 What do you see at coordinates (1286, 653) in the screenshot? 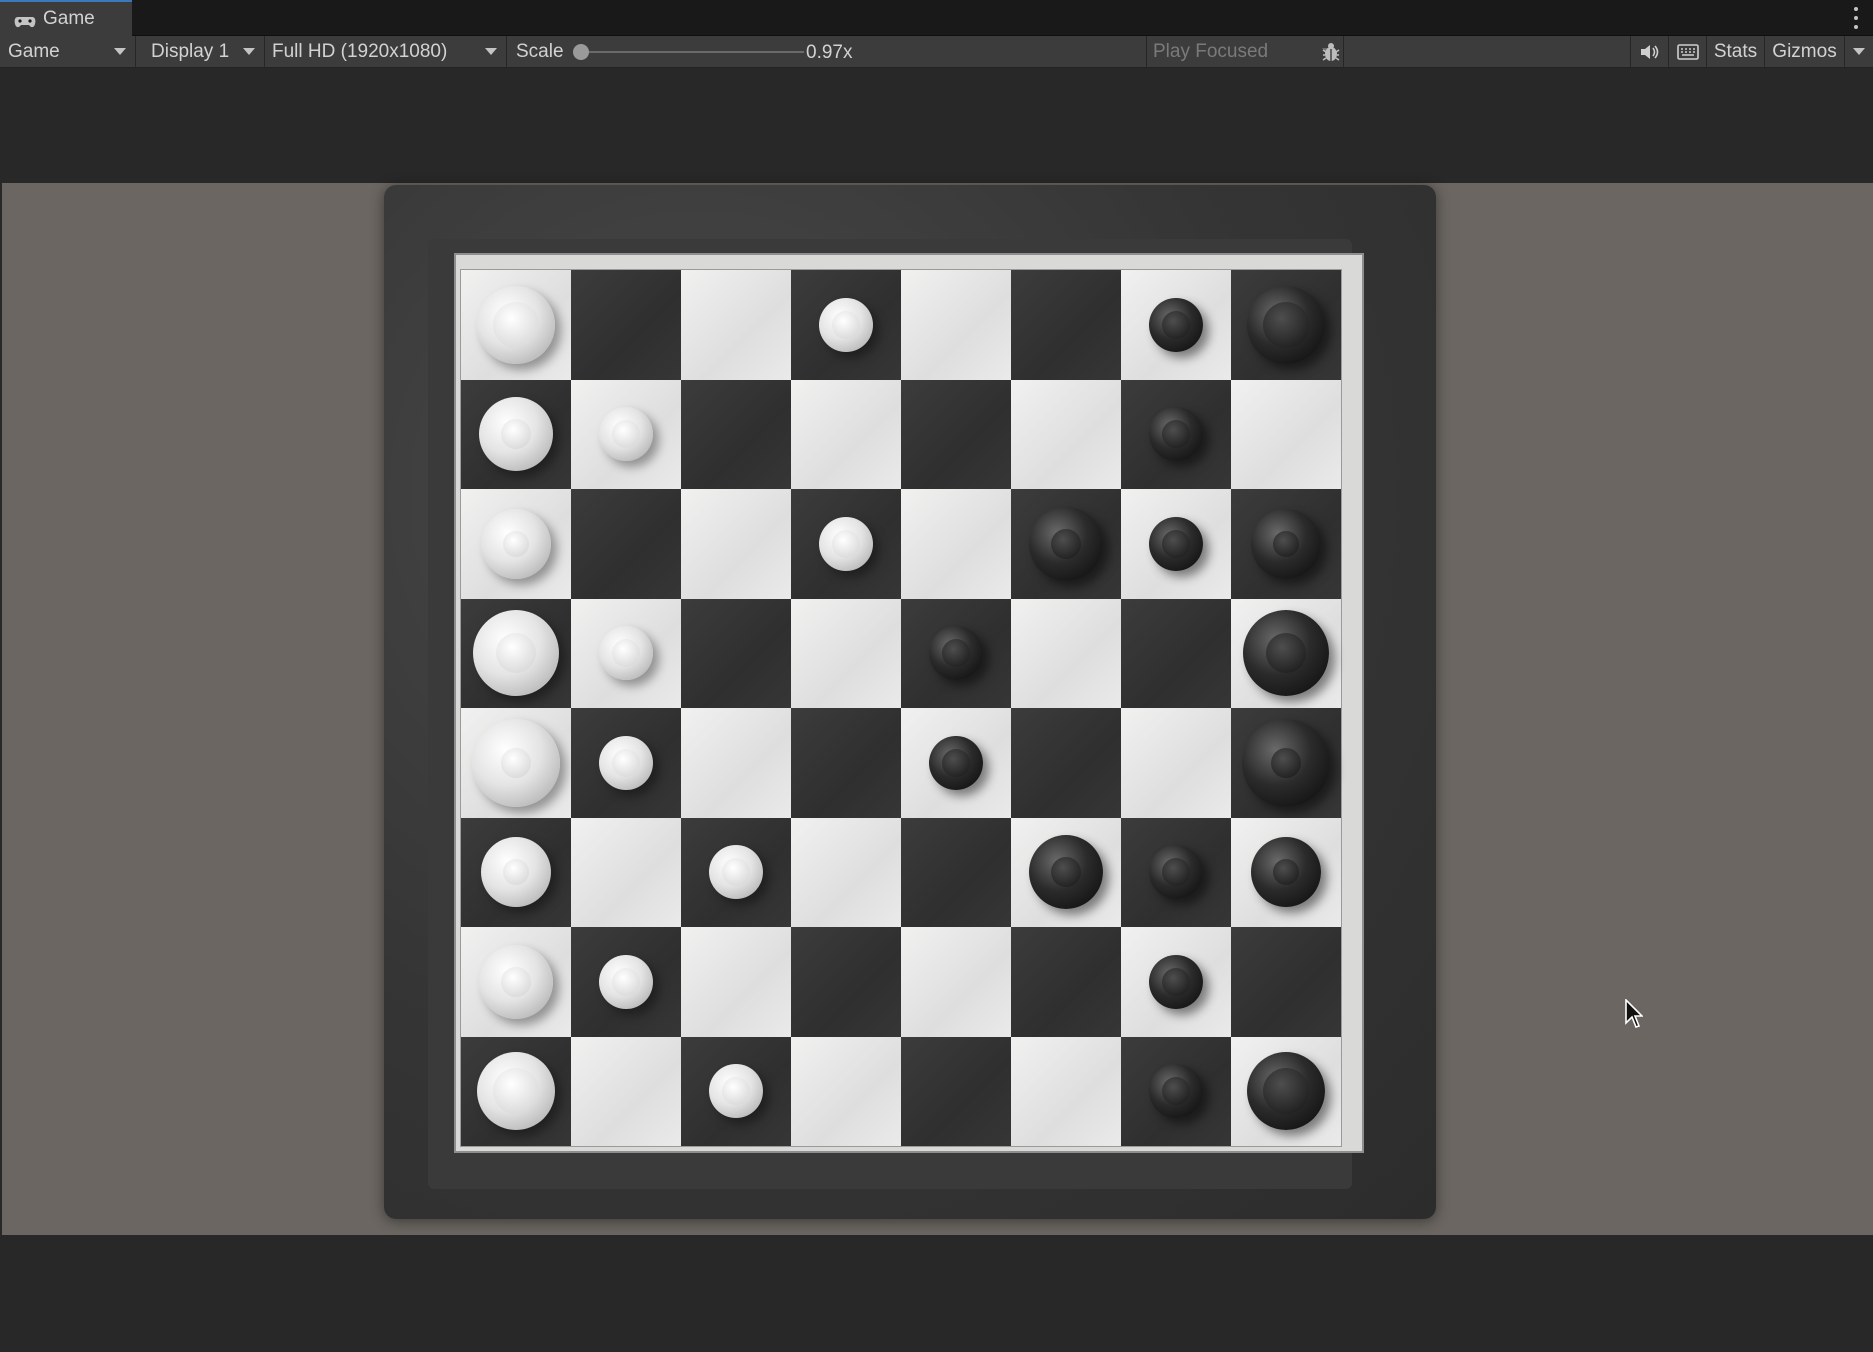
I see `black-queen-piece` at bounding box center [1286, 653].